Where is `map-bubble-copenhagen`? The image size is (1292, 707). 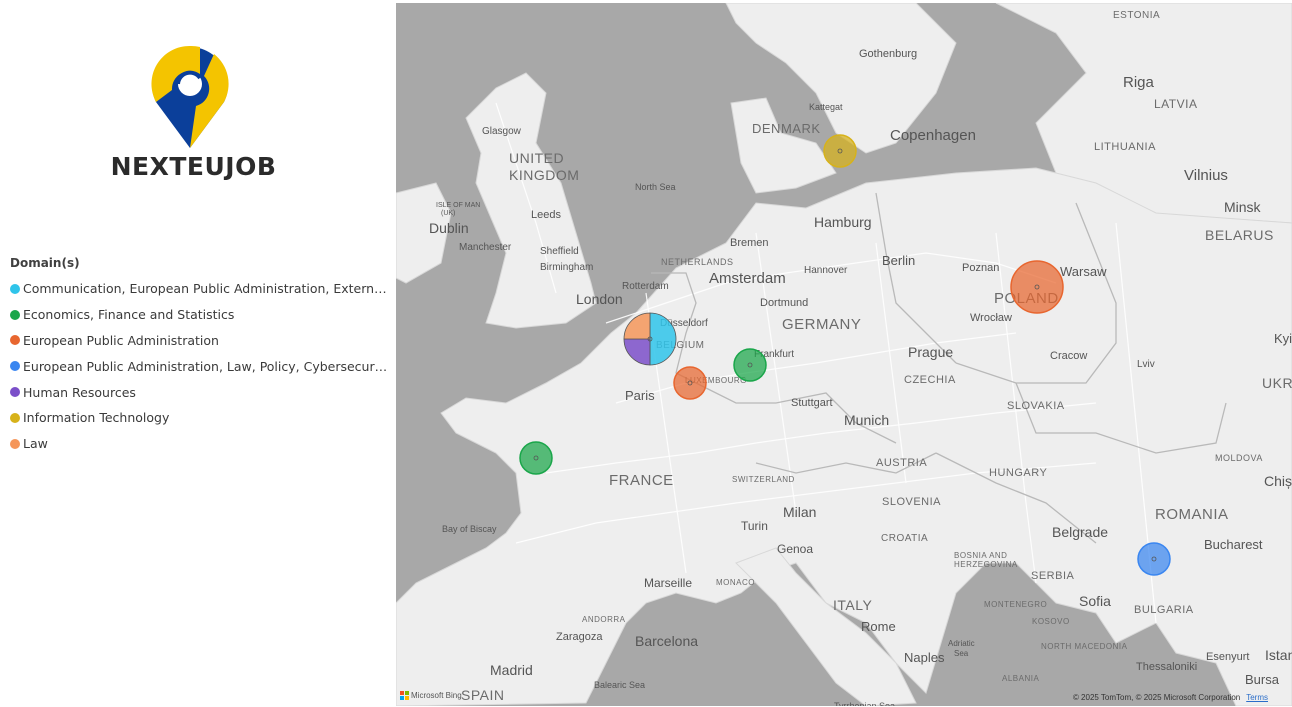
map-bubble-copenhagen is located at coordinates (840, 151).